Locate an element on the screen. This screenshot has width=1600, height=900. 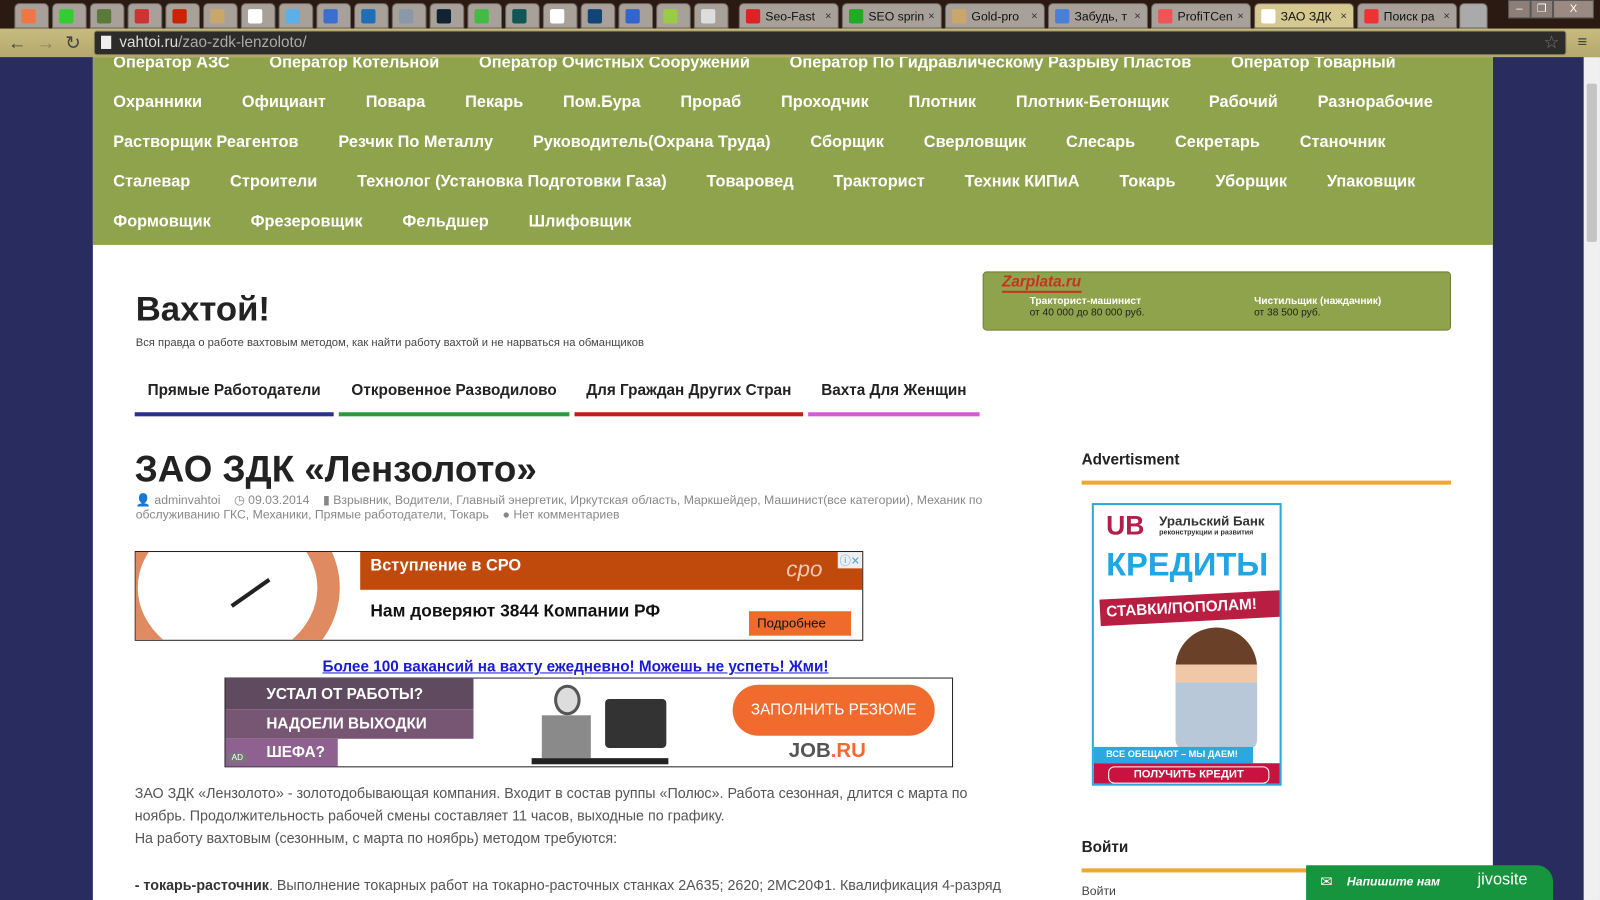
adchoices-close-icon: ⓘ✕ is located at coordinates (850, 560).